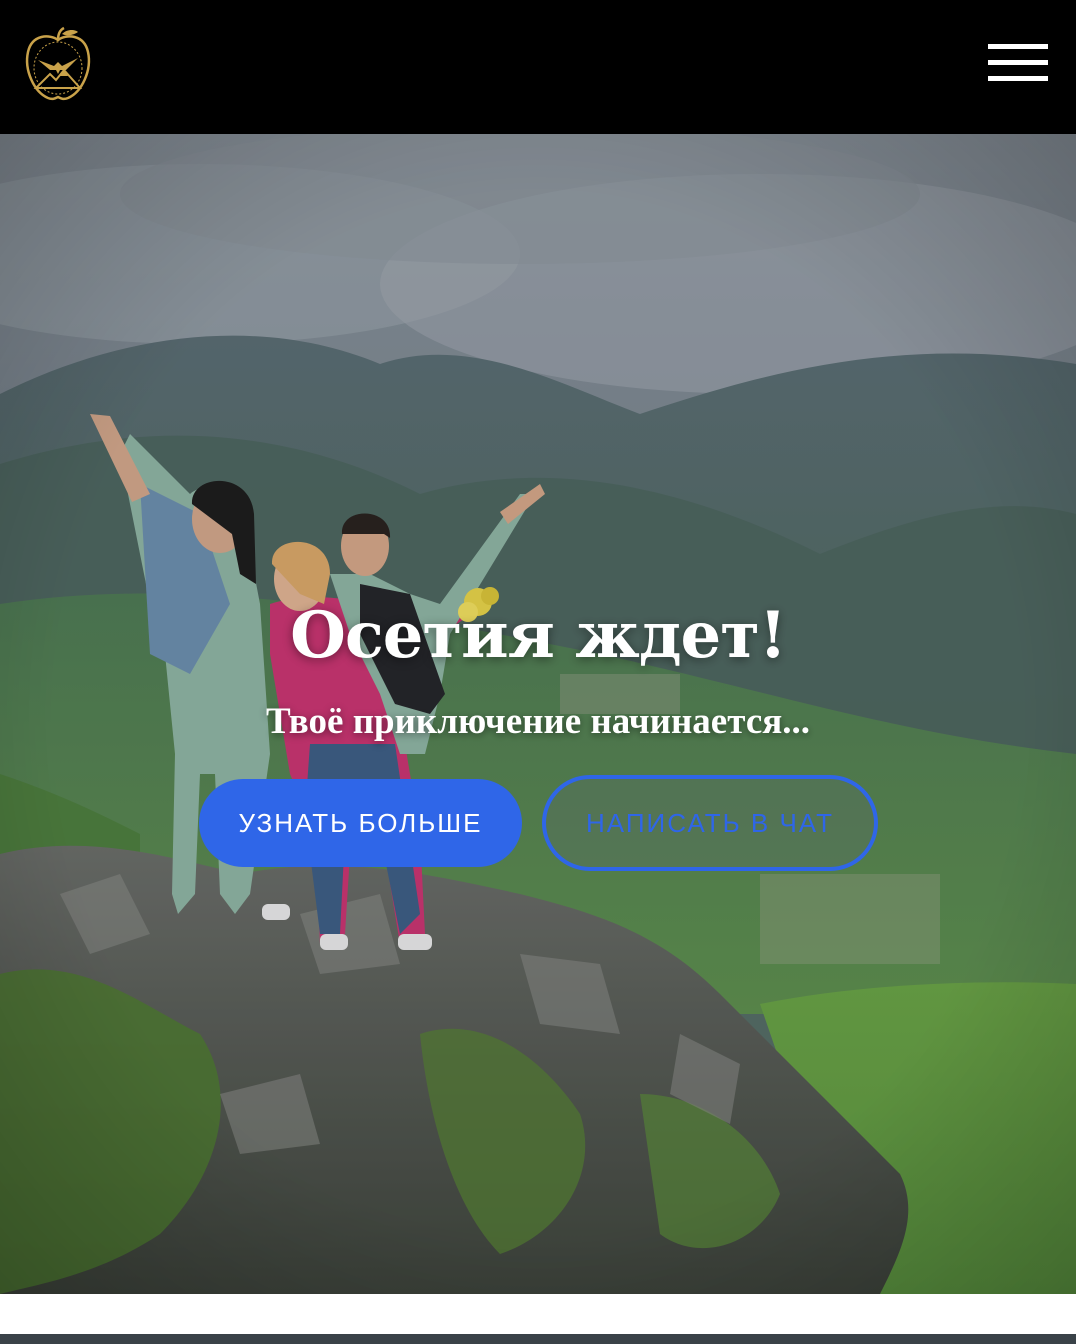 The width and height of the screenshot is (1076, 1344). Describe the element at coordinates (58, 64) in the screenshot. I see `brand-logo-icon` at that location.